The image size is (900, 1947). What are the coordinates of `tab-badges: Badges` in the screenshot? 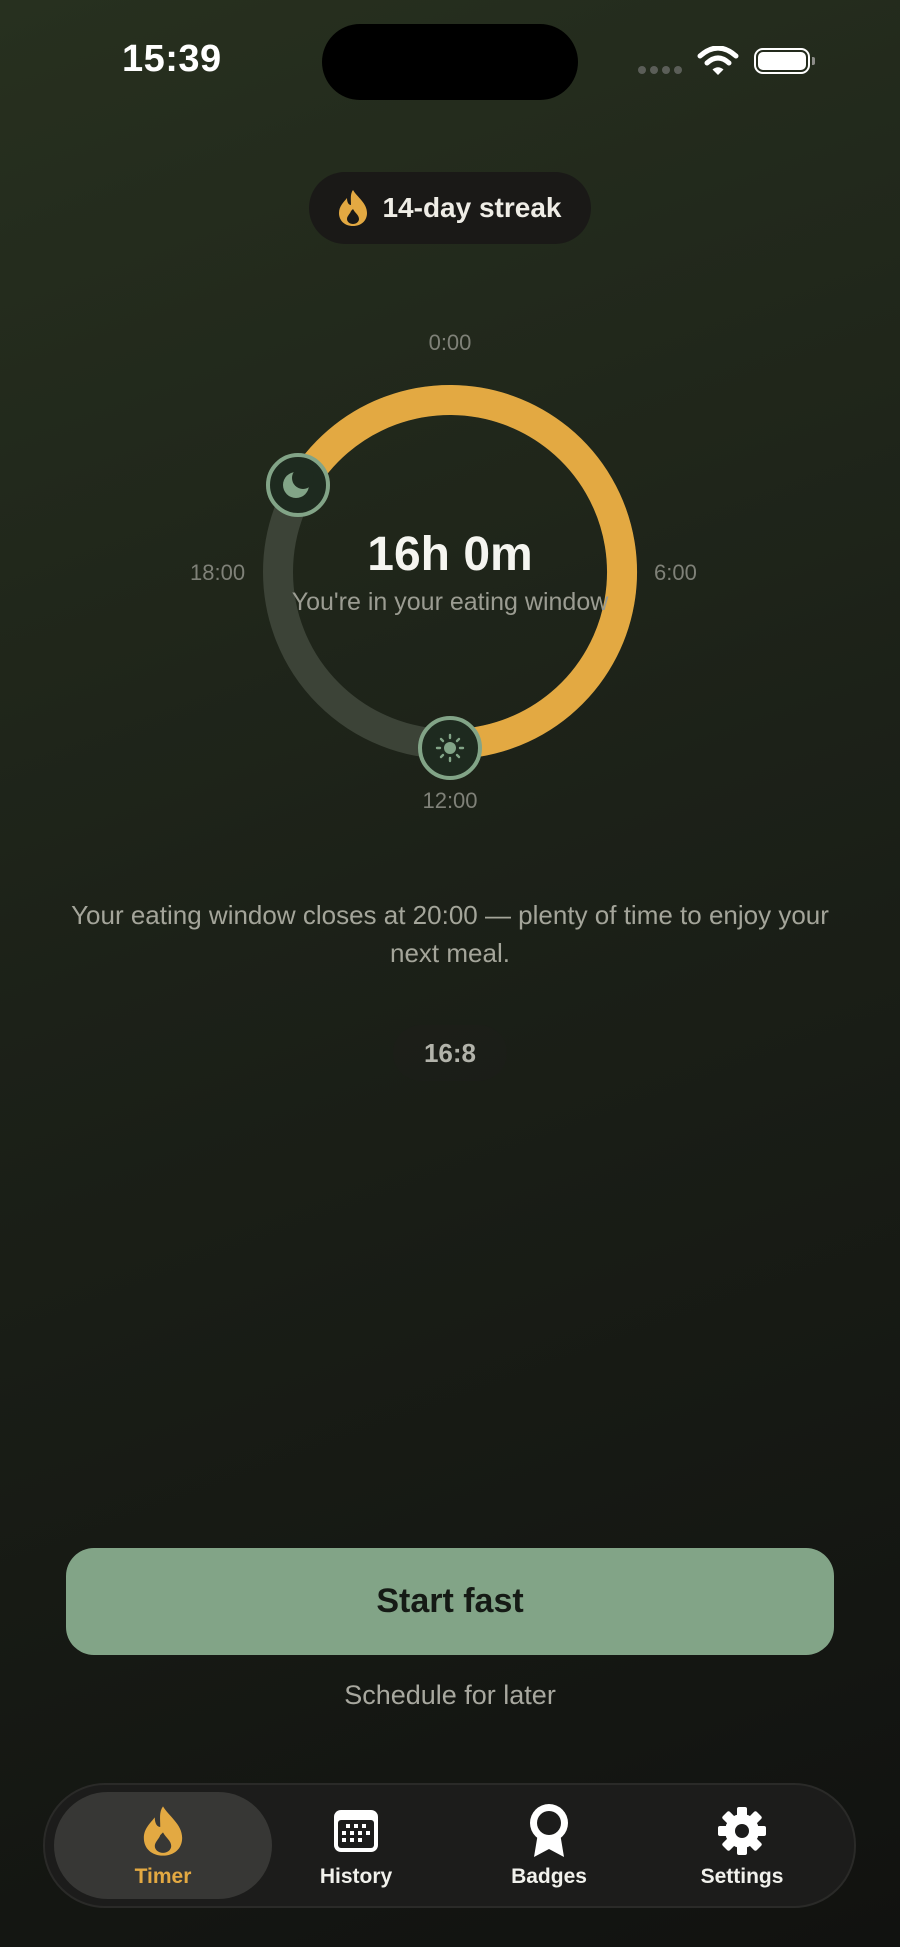 It's located at (549, 1845).